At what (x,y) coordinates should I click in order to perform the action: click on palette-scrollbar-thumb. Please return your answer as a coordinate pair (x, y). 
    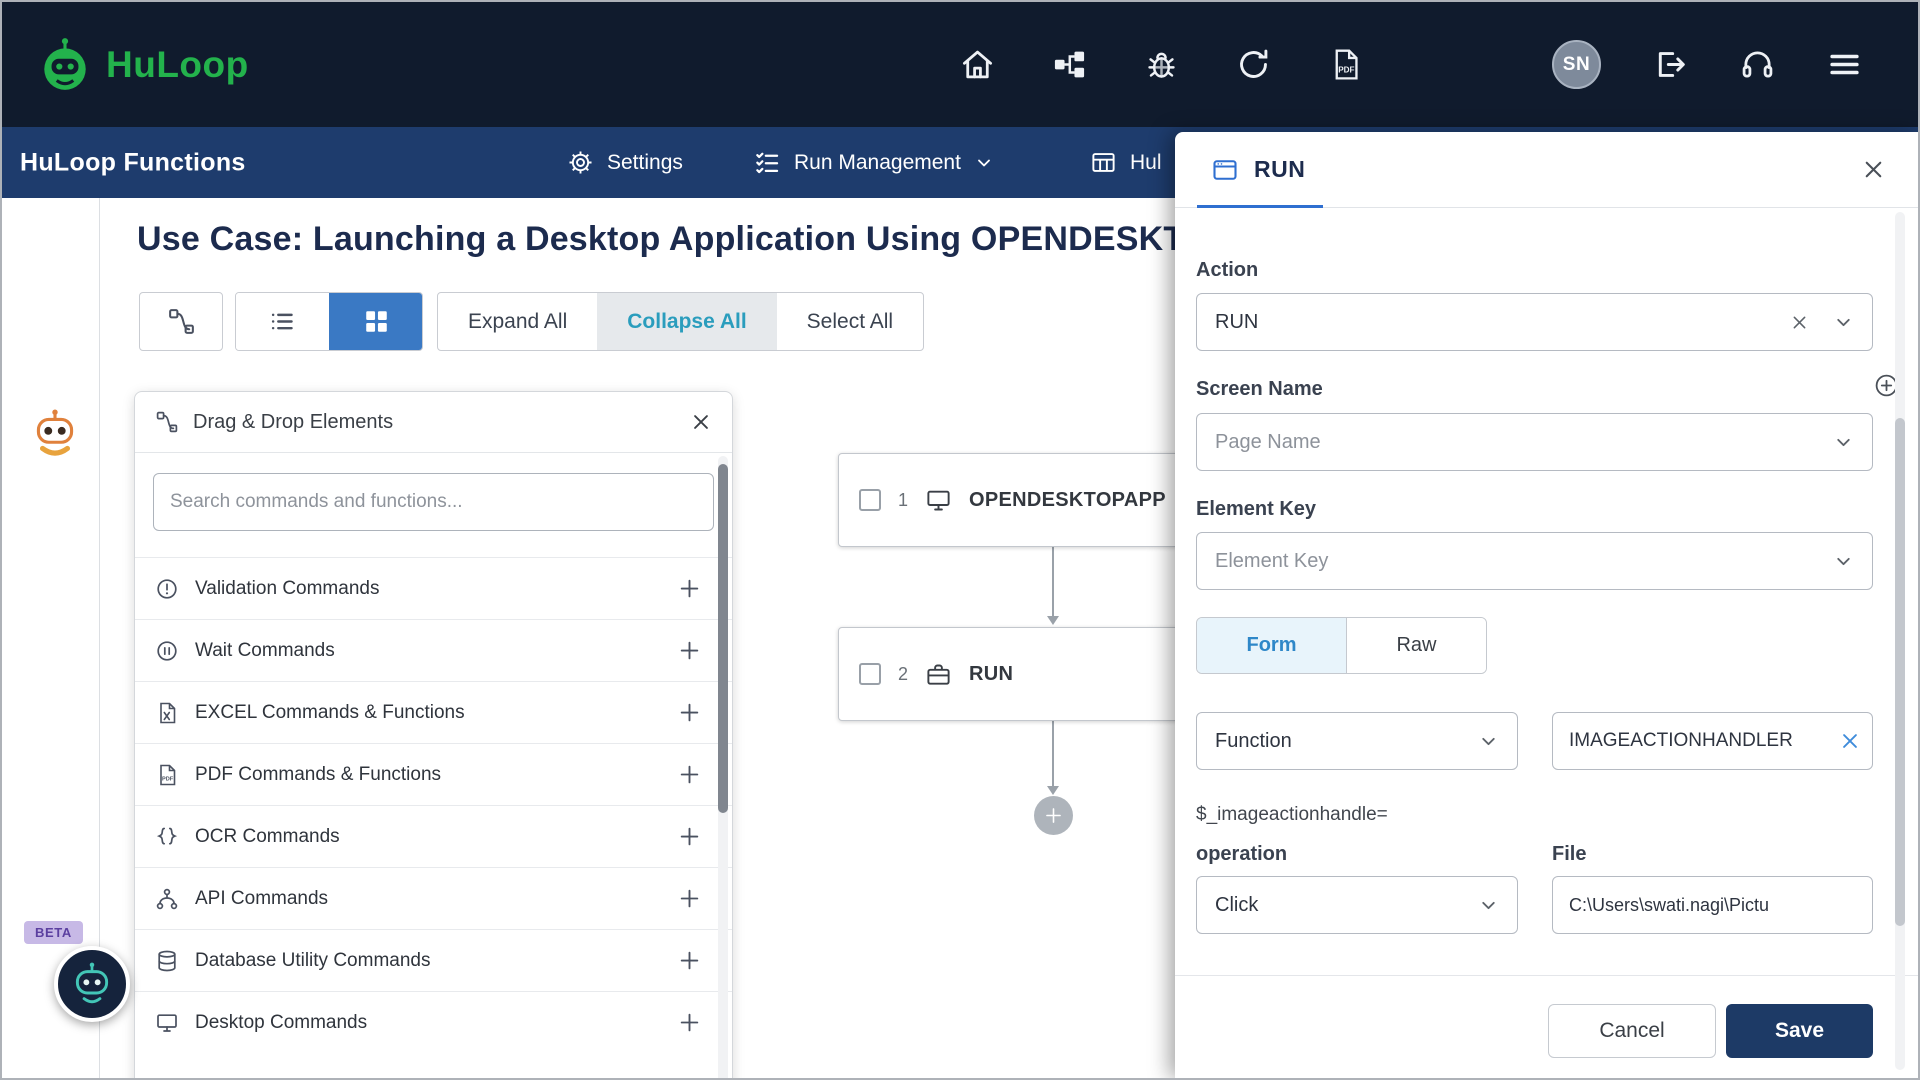
    Looking at the image, I should click on (723, 638).